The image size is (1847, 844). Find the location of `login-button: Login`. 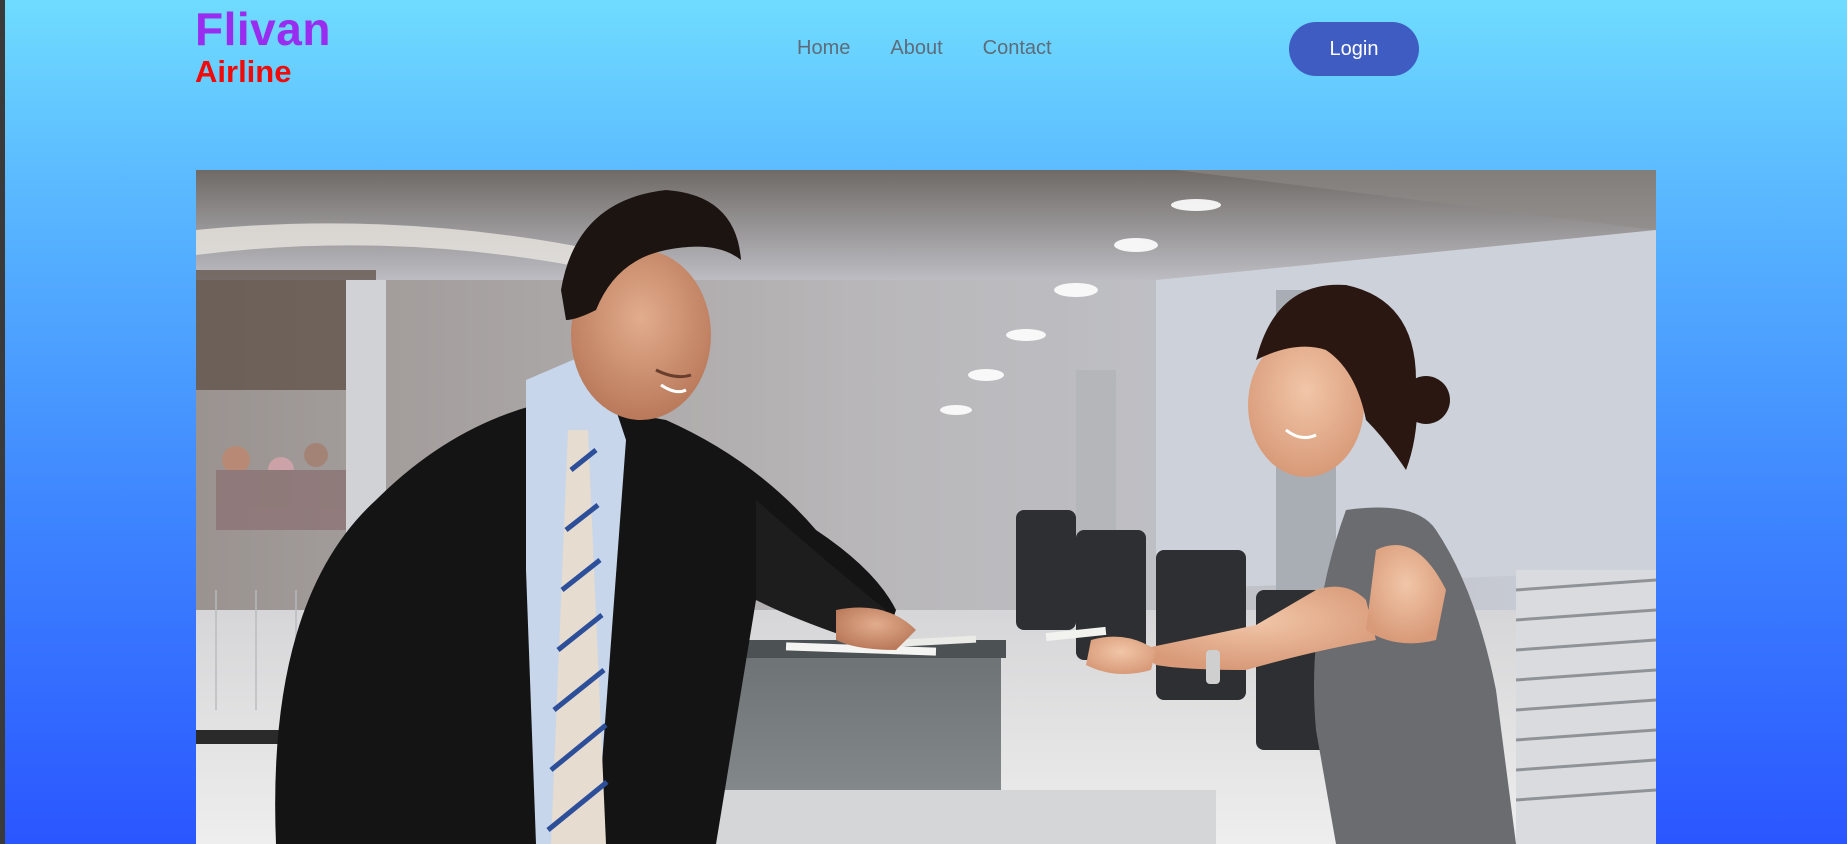

login-button: Login is located at coordinates (1354, 49).